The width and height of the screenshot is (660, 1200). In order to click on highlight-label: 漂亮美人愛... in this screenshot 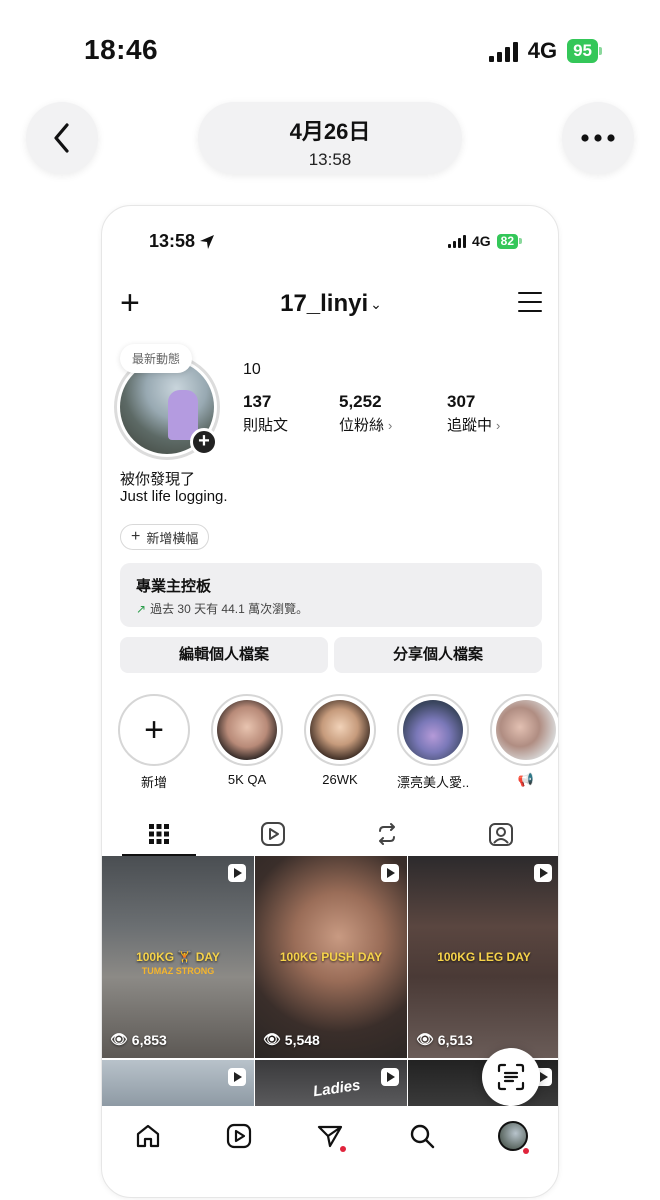, I will do `click(433, 782)`.